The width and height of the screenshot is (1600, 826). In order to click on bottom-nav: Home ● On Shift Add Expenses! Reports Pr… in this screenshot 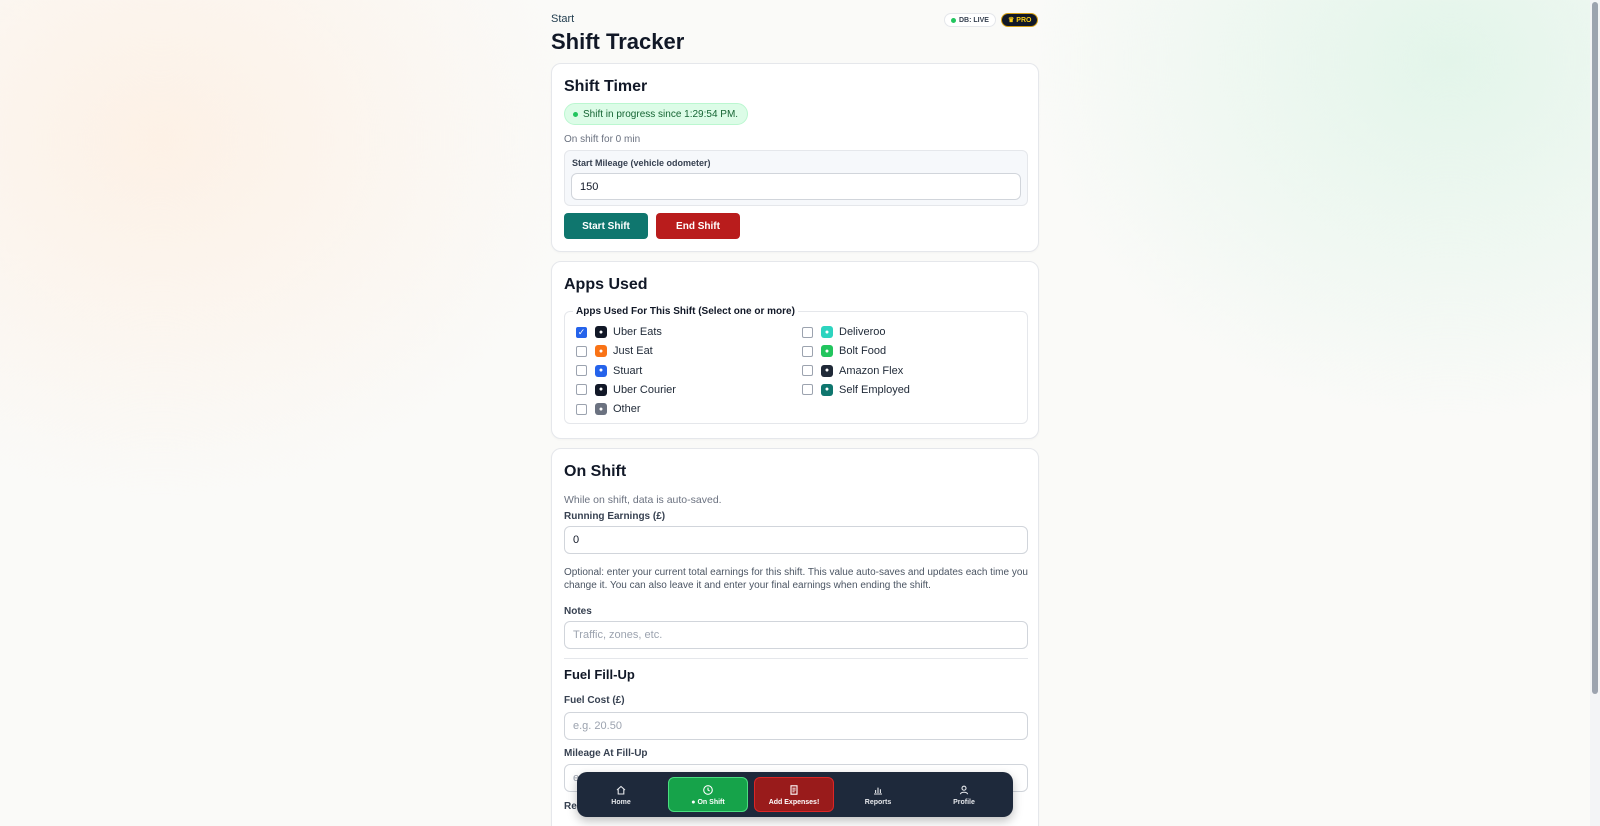, I will do `click(795, 794)`.